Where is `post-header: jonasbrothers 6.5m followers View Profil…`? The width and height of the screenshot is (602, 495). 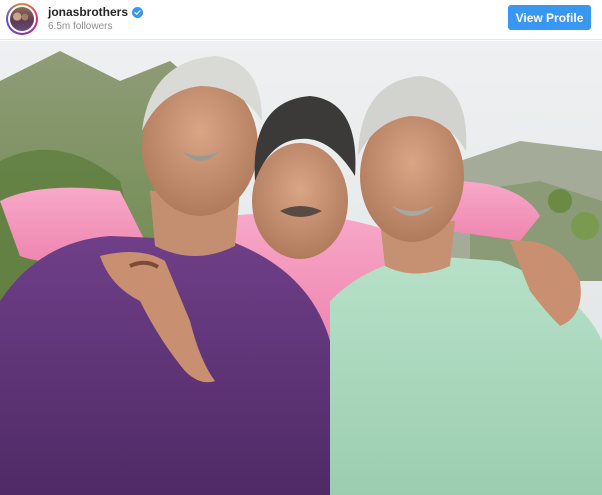
post-header: jonasbrothers 6.5m followers View Profil… is located at coordinates (301, 20).